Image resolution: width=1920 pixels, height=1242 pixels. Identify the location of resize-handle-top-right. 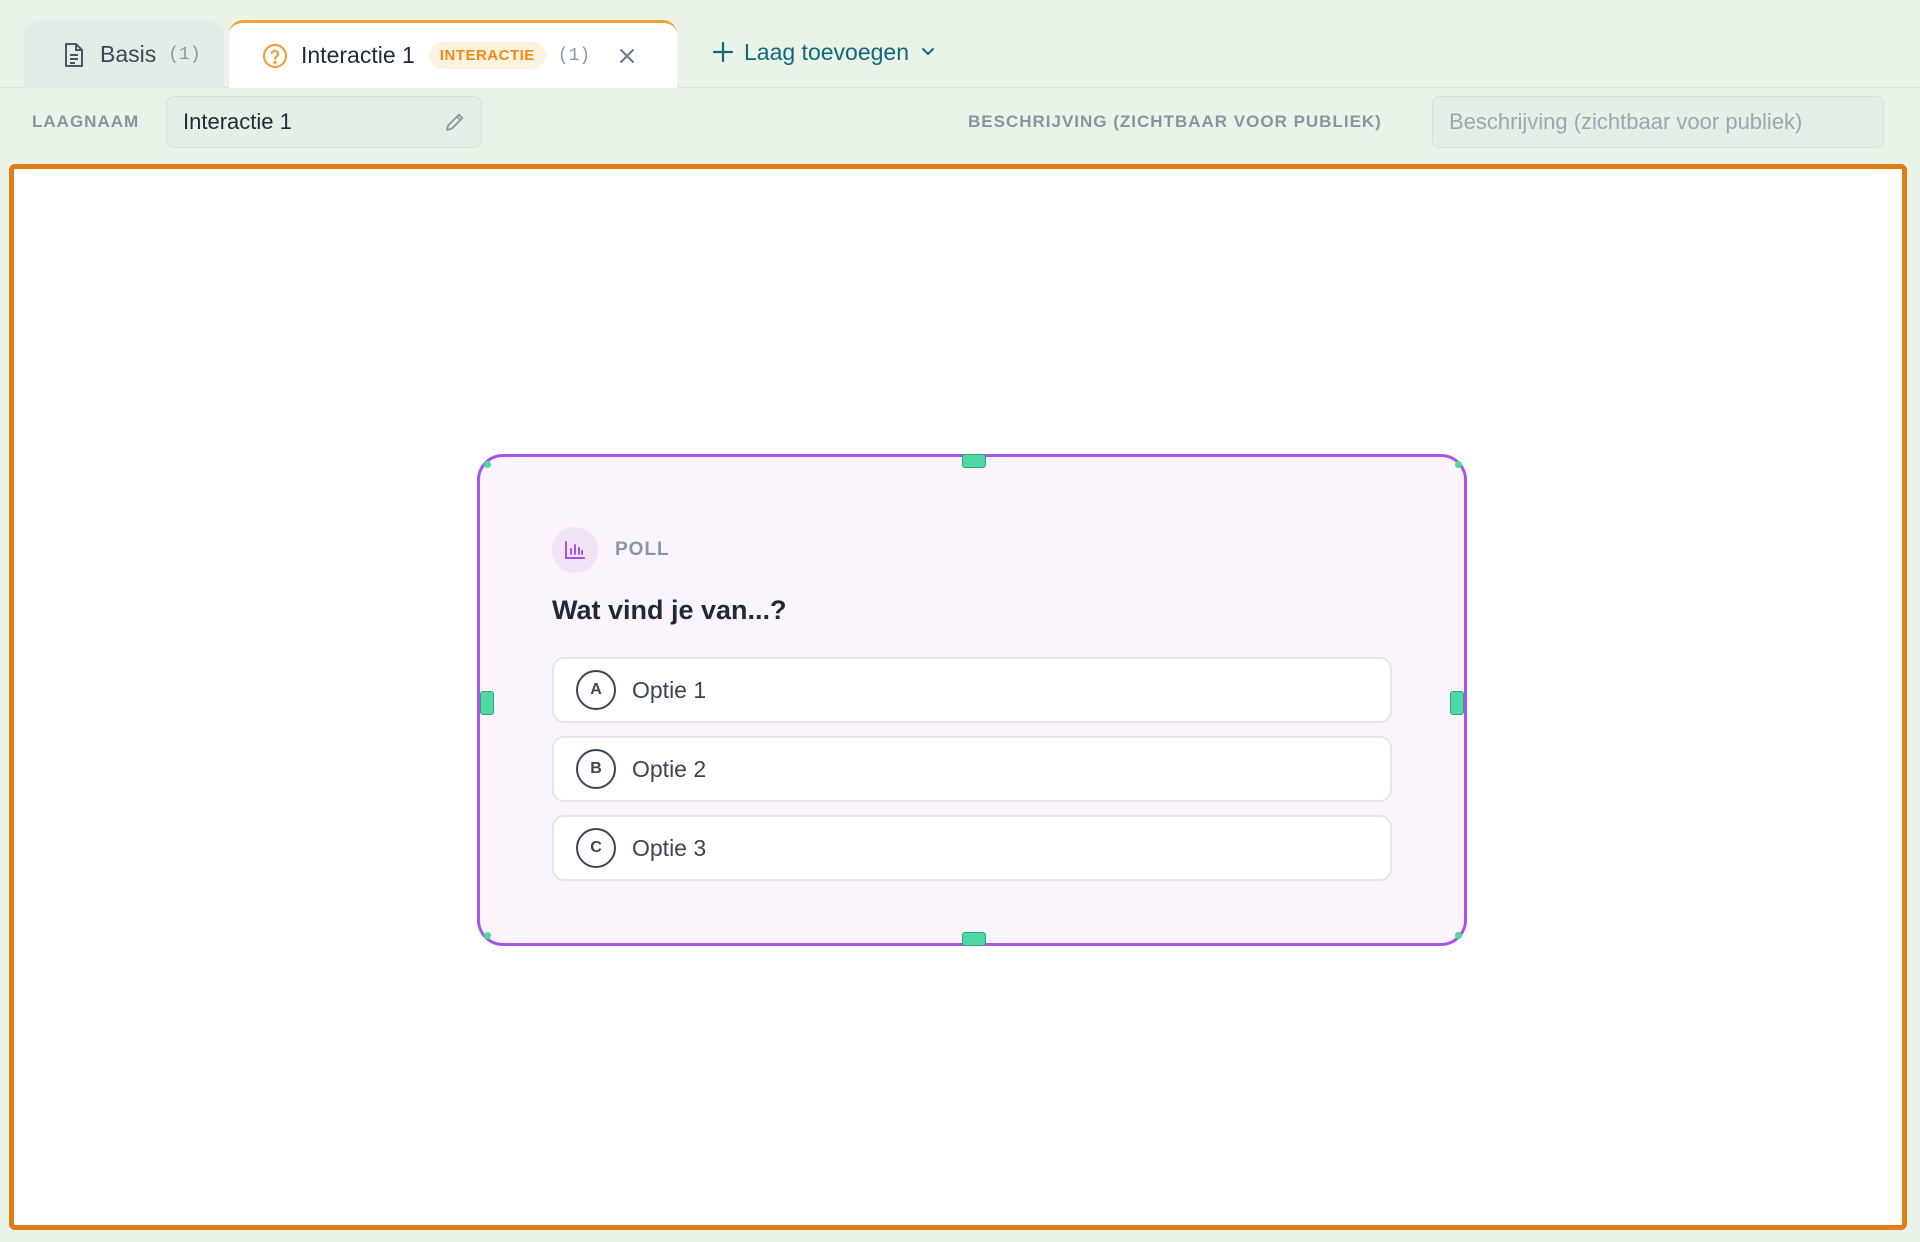
(1458, 464).